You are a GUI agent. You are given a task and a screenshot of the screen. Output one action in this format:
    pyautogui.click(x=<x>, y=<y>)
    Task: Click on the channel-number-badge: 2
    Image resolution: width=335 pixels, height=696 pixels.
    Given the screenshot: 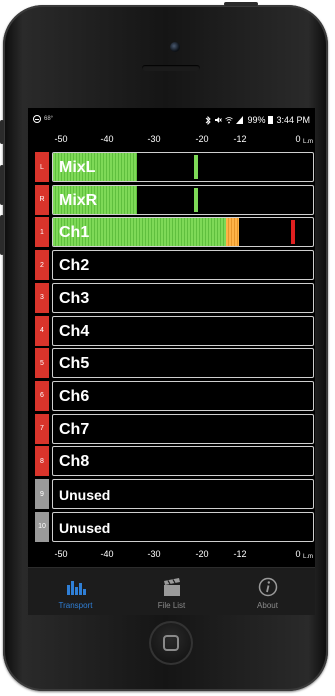 What is the action you would take?
    pyautogui.click(x=42, y=265)
    